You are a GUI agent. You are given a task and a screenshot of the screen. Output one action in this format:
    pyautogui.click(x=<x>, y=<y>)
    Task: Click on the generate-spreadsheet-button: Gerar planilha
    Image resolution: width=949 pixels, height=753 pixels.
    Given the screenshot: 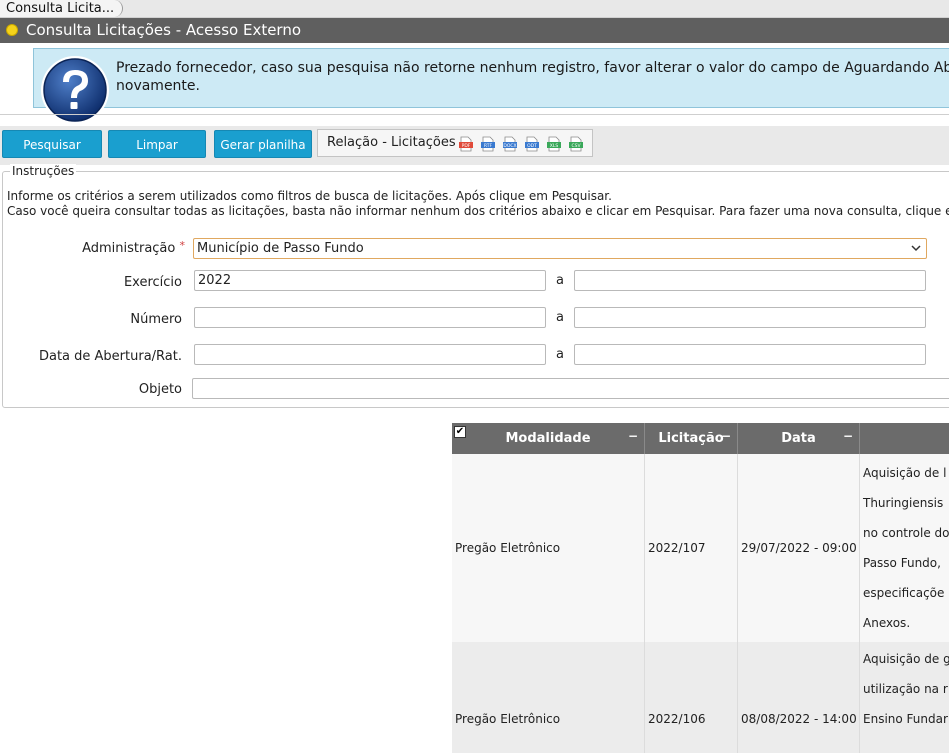 What is the action you would take?
    pyautogui.click(x=263, y=144)
    